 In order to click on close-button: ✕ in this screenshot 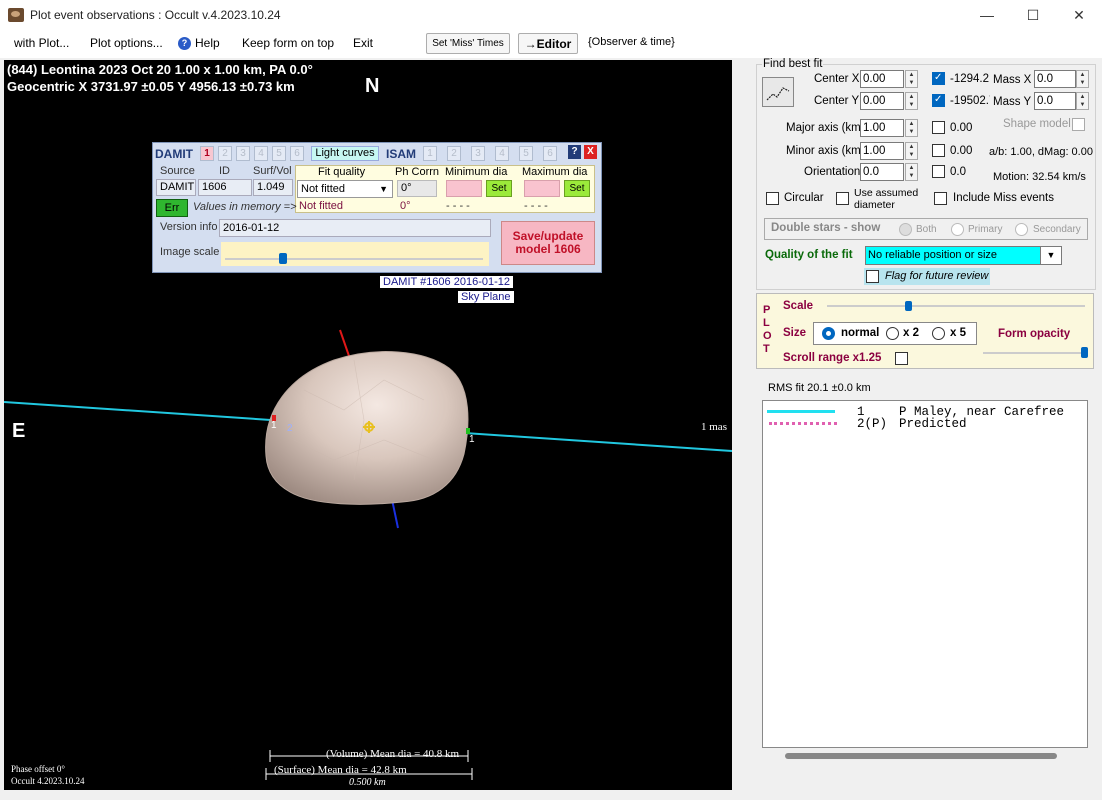, I will do `click(1079, 15)`.